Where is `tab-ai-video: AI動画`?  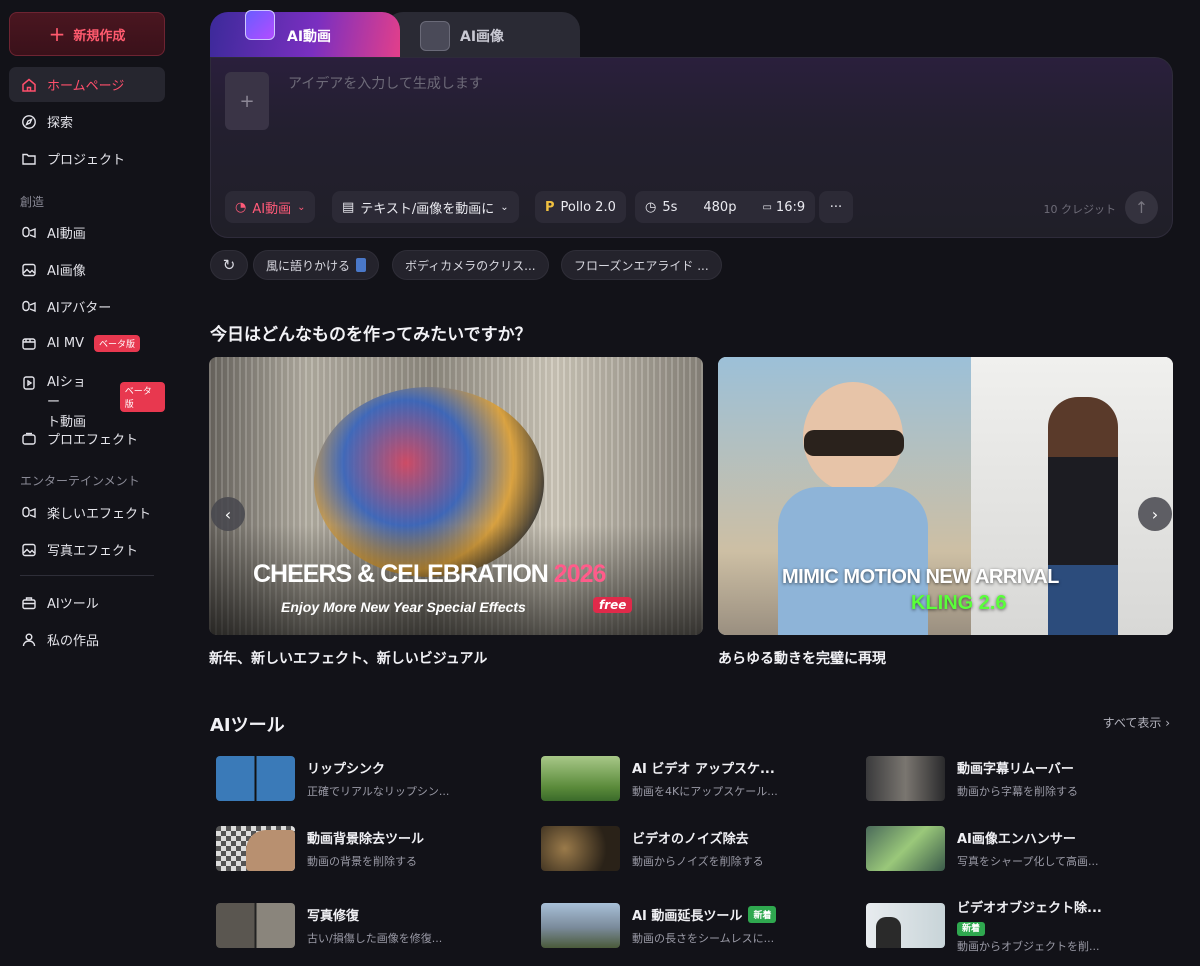 tab-ai-video: AI動画 is located at coordinates (305, 35).